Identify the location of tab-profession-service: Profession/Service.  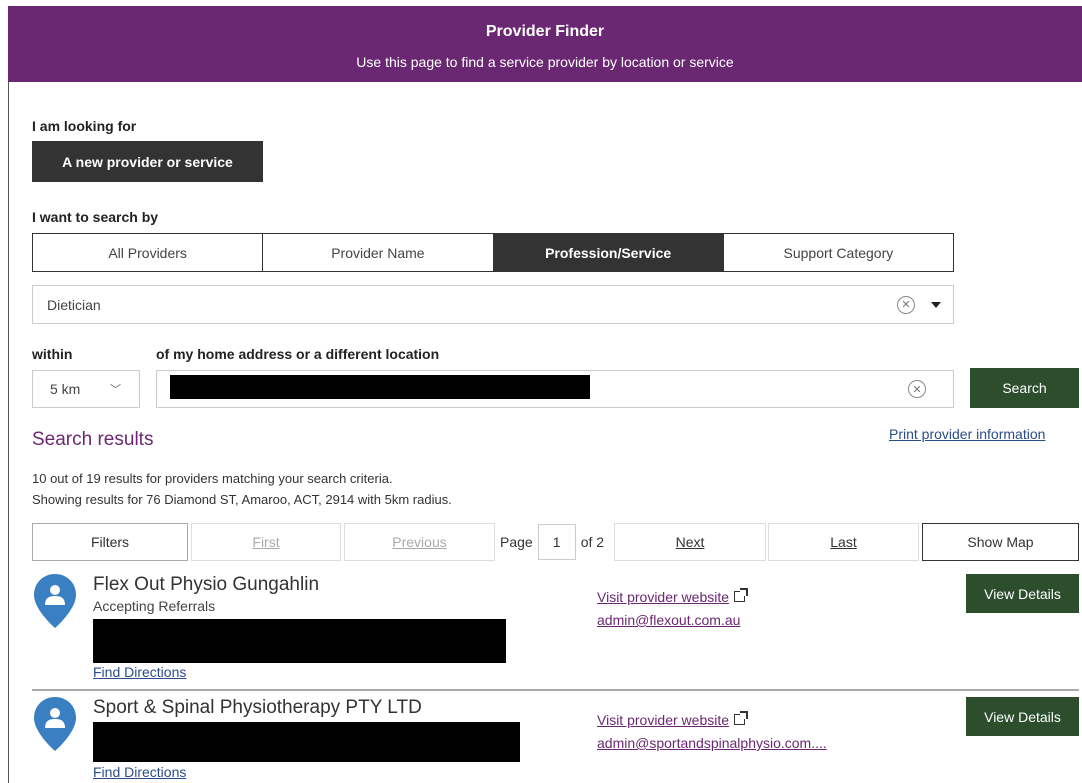
(608, 252).